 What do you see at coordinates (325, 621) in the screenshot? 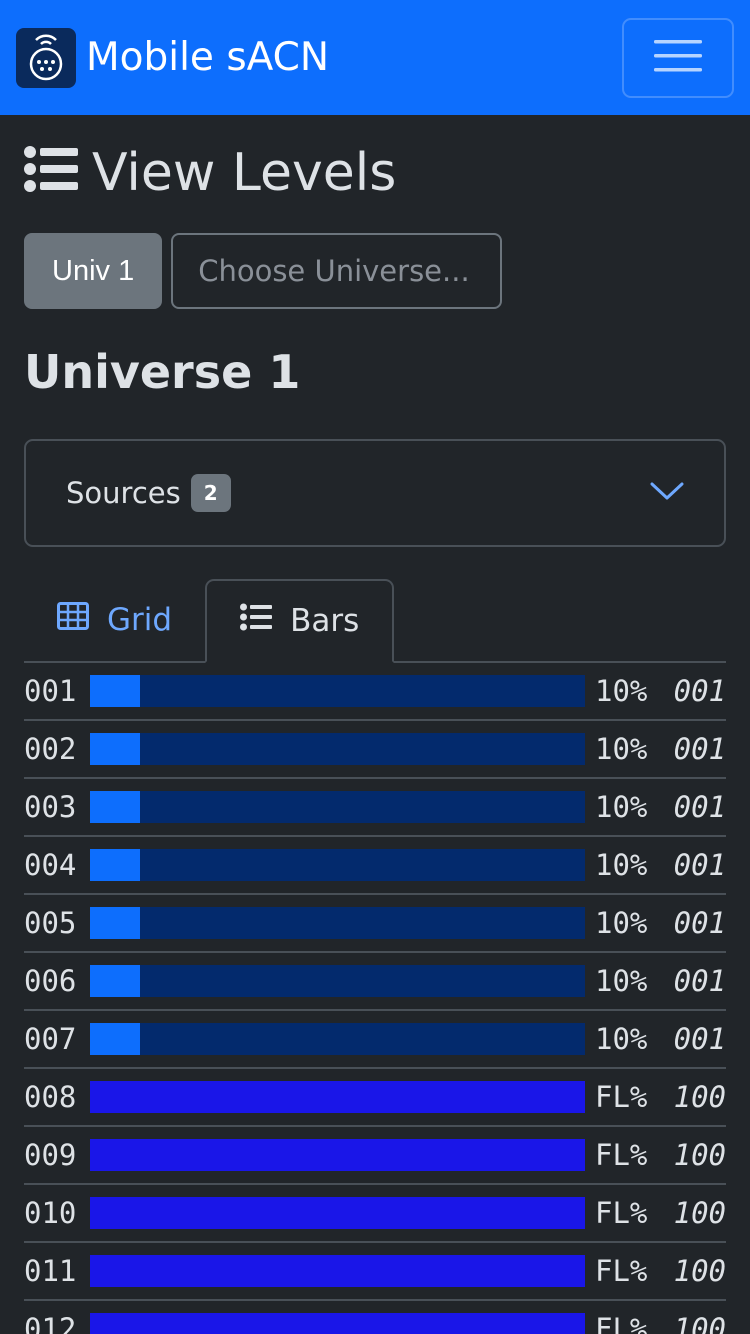
I see `tab-bars-label: Bars` at bounding box center [325, 621].